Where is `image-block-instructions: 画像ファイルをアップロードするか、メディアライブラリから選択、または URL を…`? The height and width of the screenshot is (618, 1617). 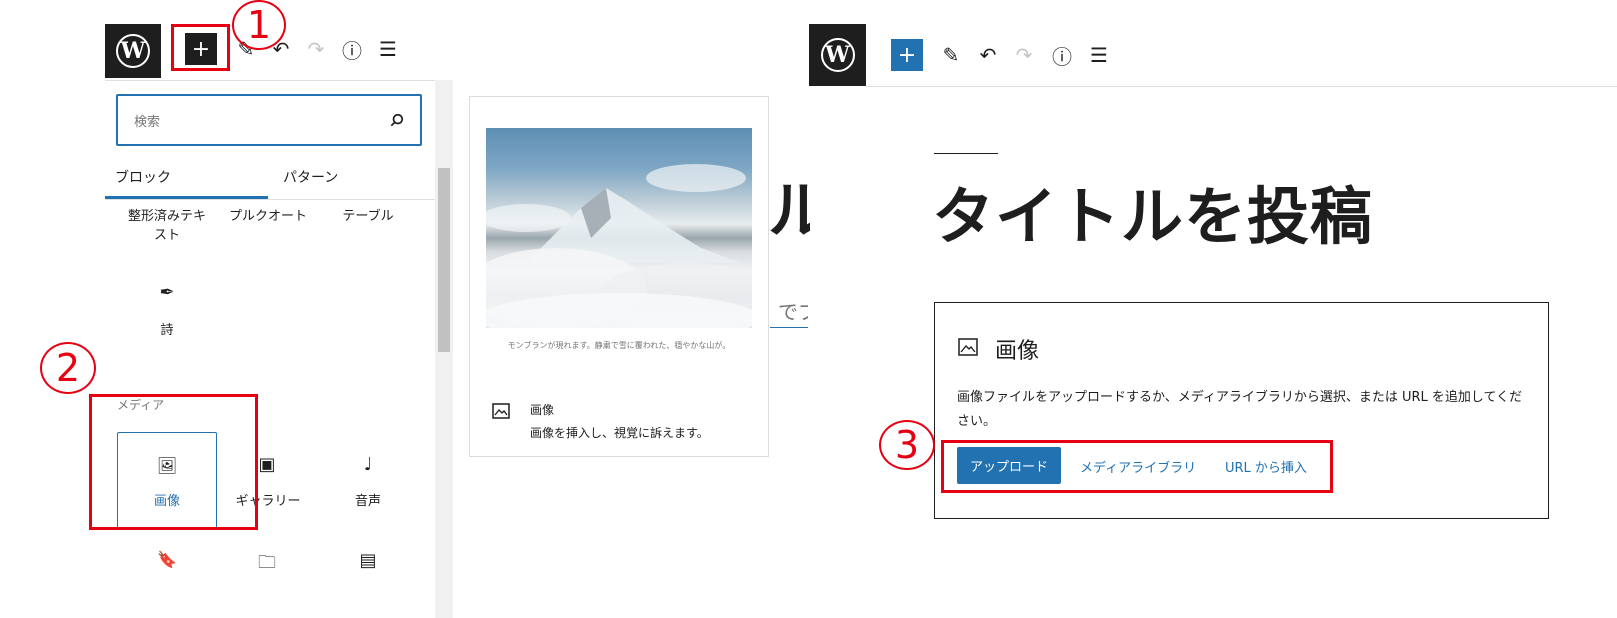 image-block-instructions: 画像ファイルをアップロードするか、メディアライブラリから選択、または URL を… is located at coordinates (1240, 409).